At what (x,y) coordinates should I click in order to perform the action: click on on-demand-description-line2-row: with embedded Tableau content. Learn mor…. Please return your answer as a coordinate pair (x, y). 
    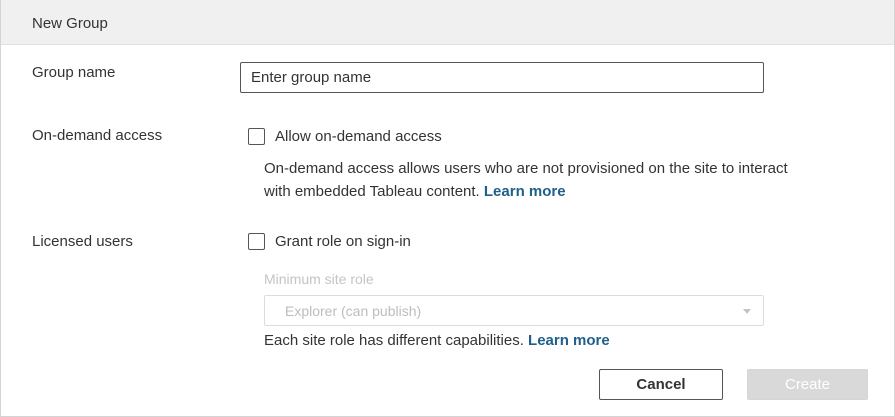
    Looking at the image, I should click on (526, 191).